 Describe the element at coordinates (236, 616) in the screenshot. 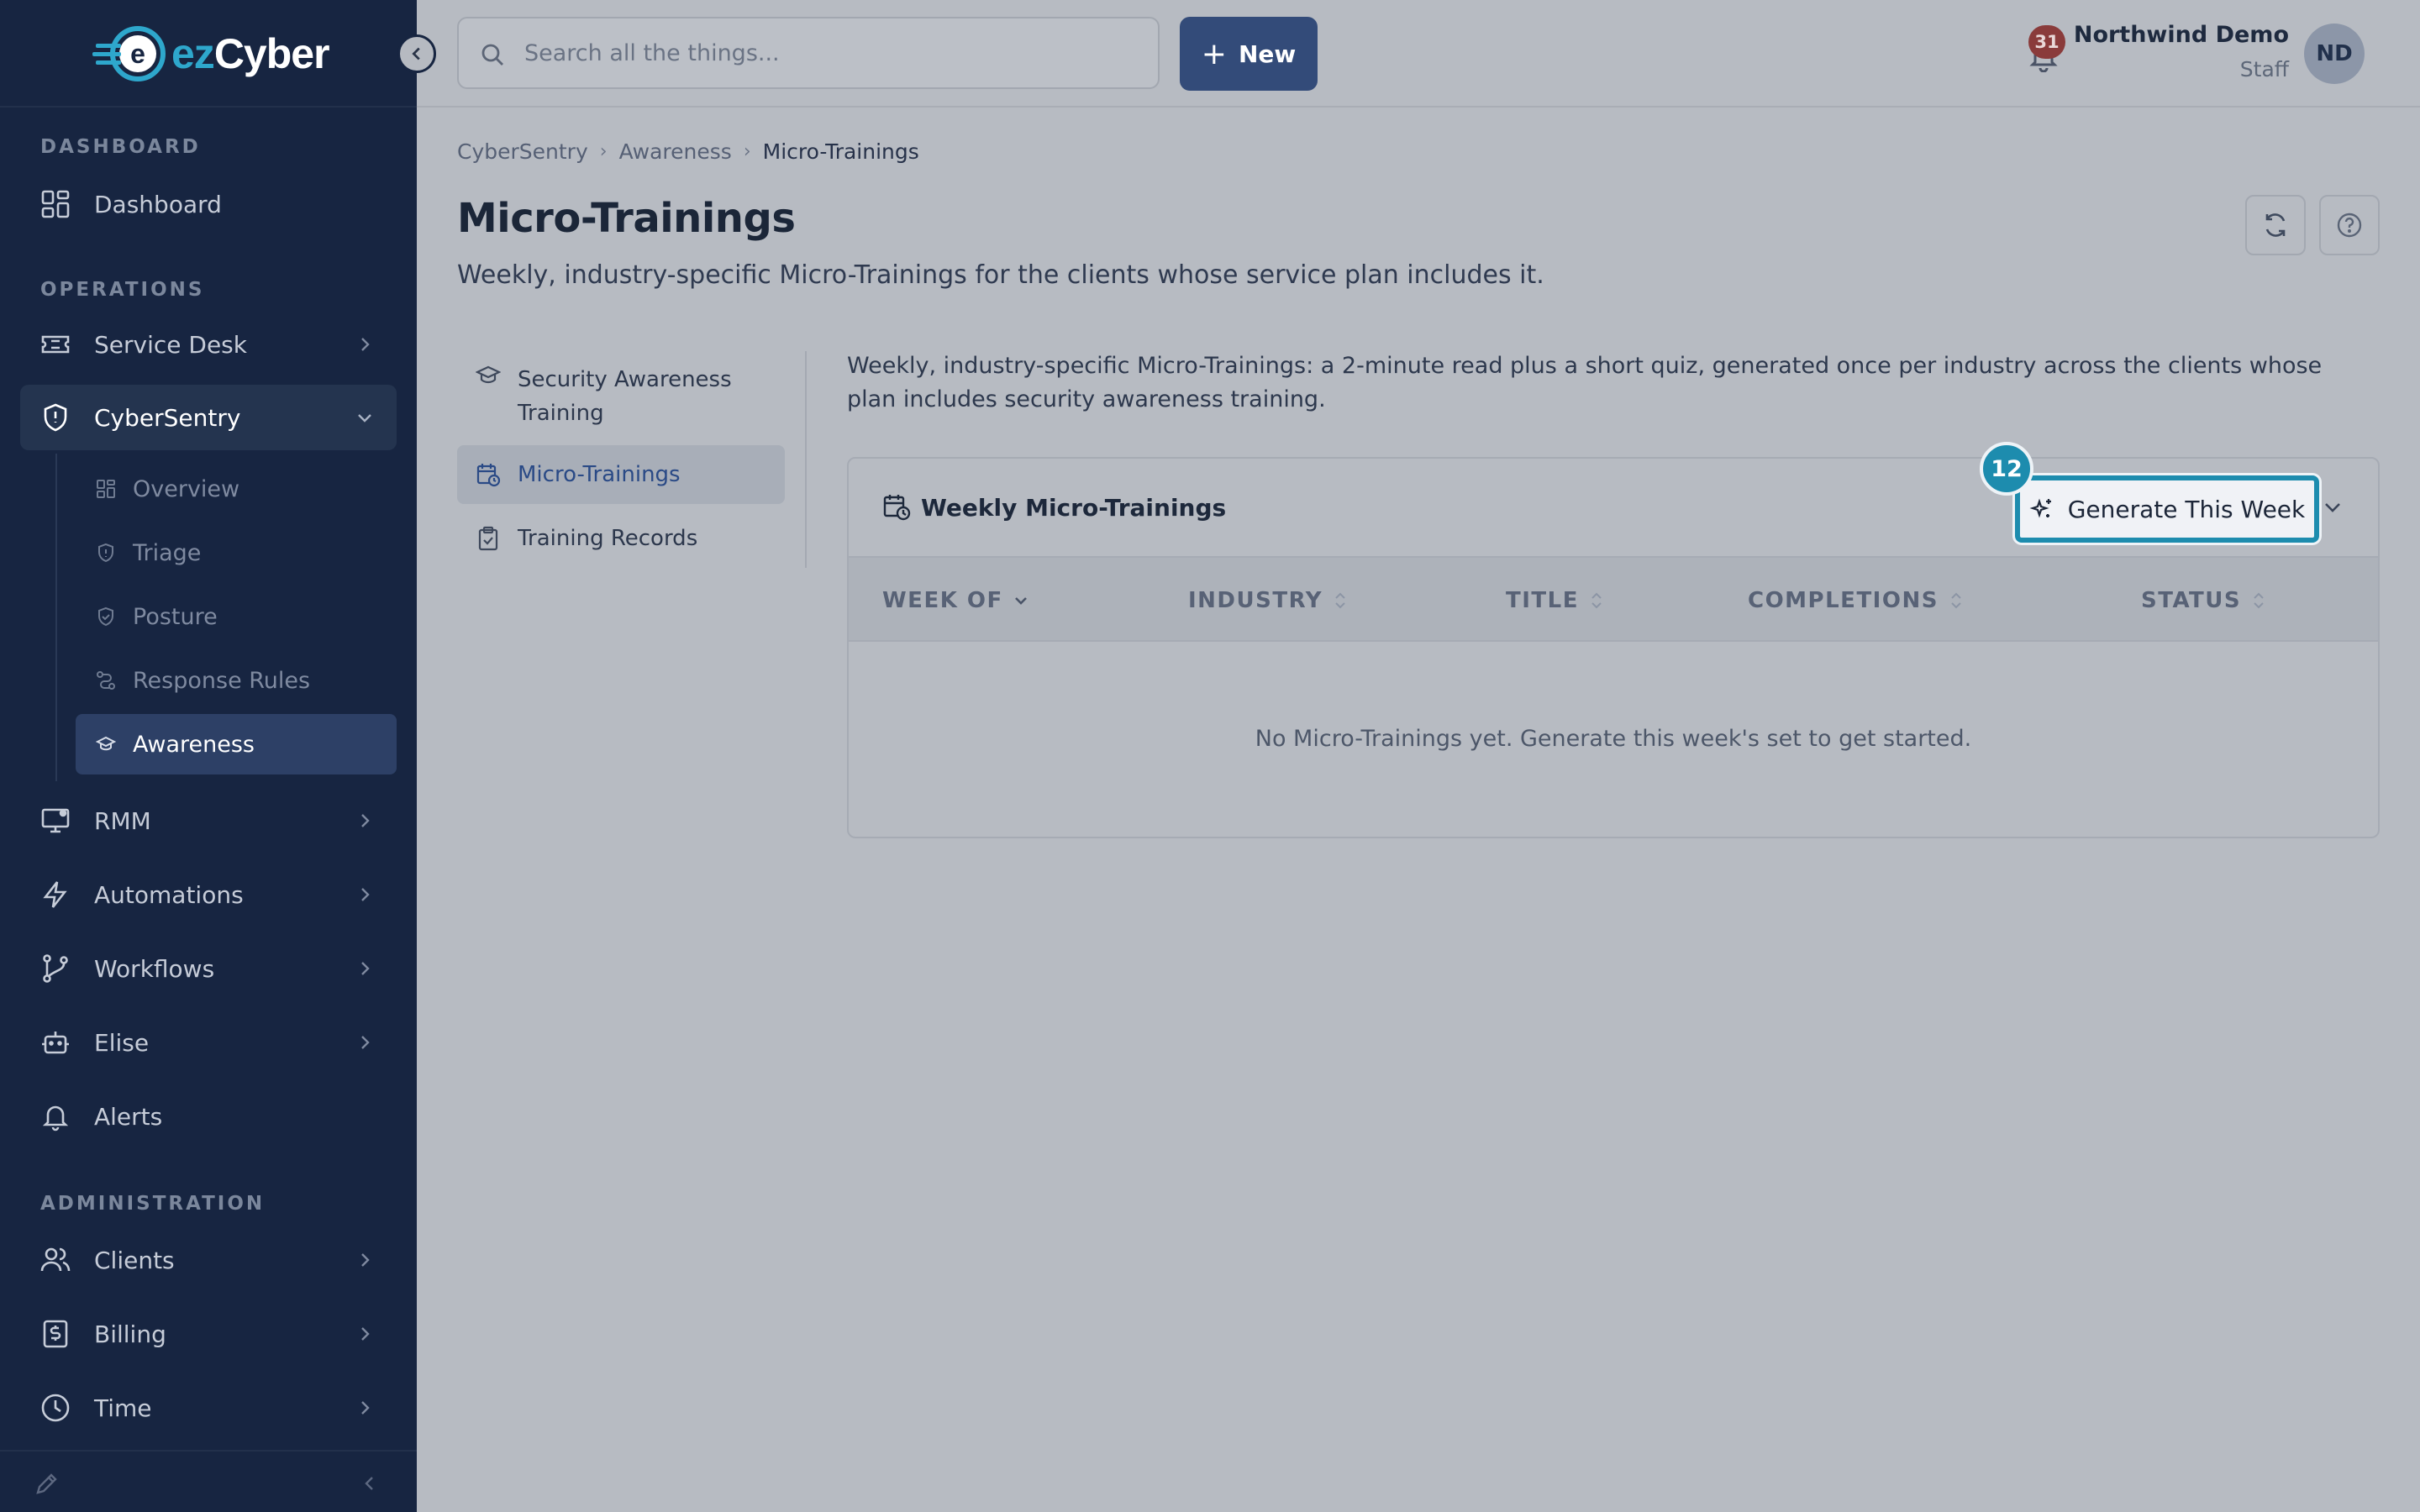

I see `sidebar-subitem-posture: Posture` at that location.